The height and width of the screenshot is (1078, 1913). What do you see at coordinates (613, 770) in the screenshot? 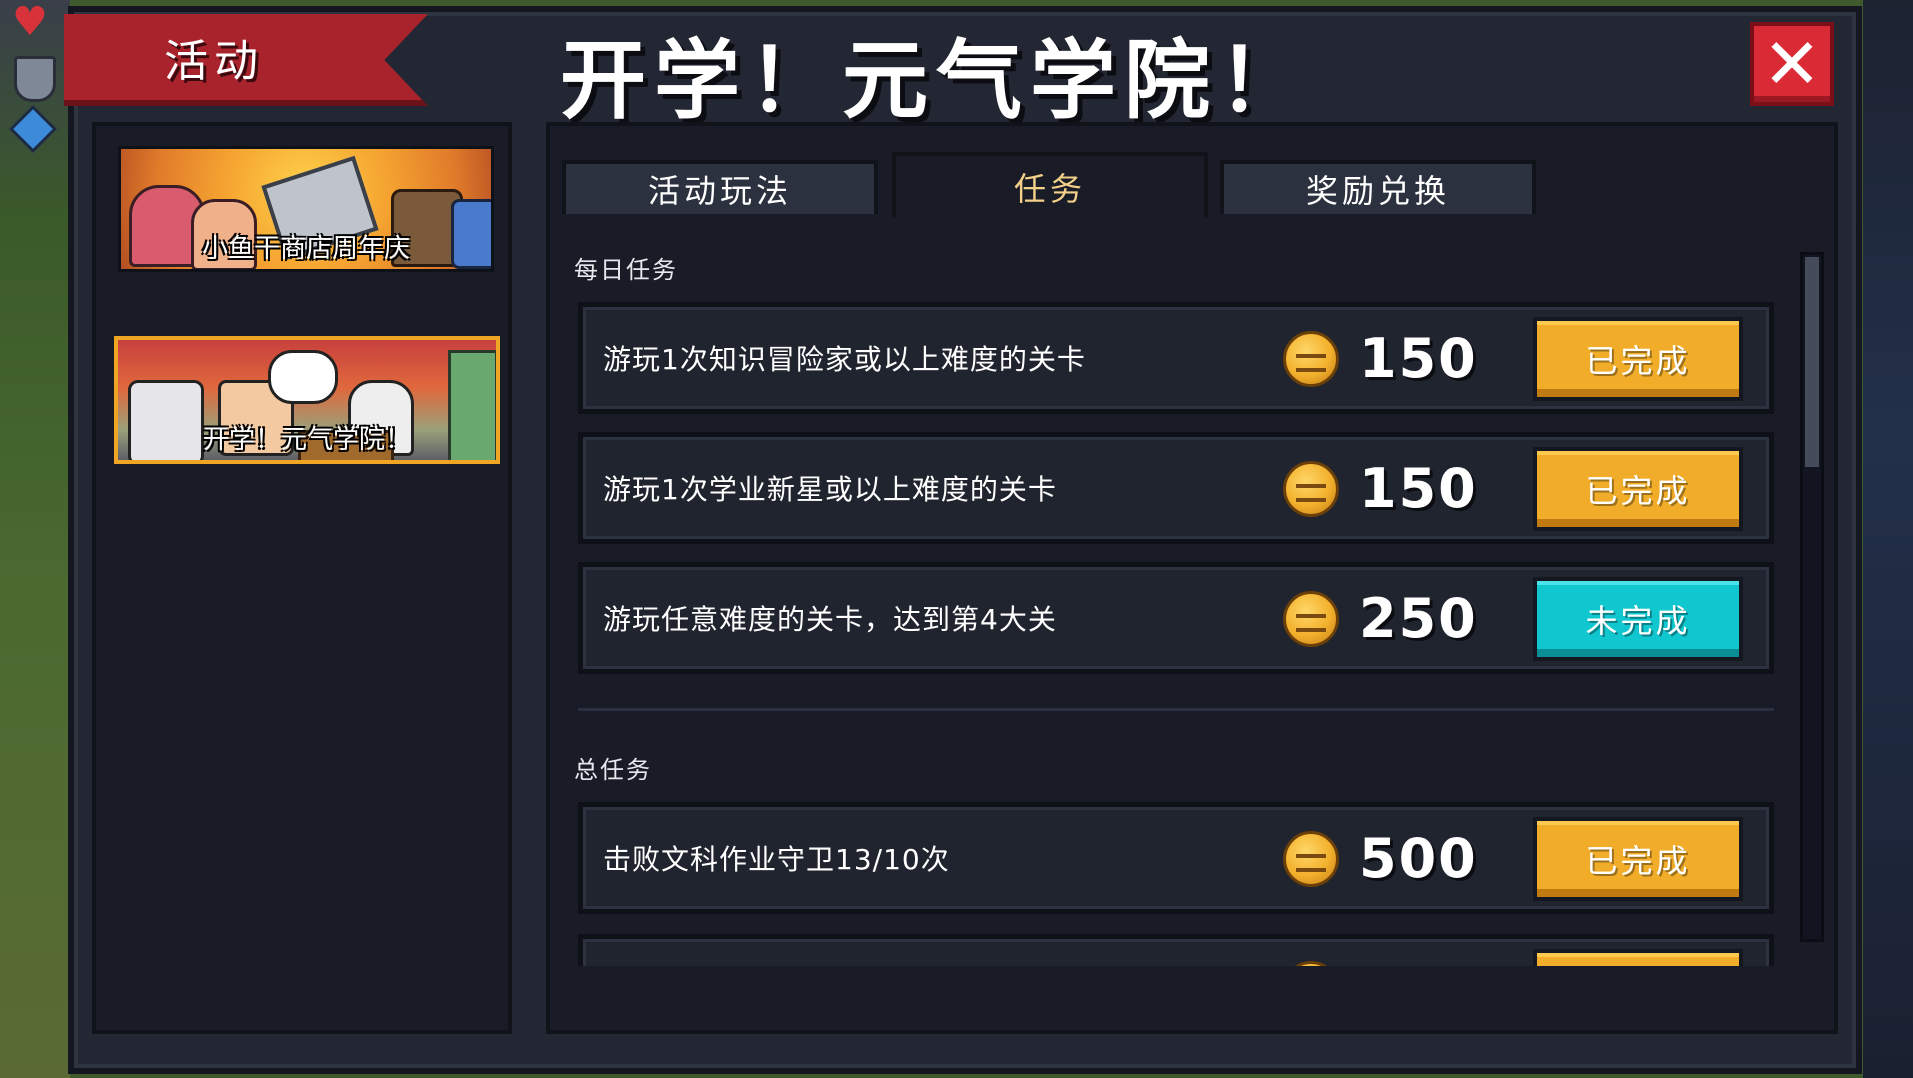
I see `total-section-title: 总任务` at bounding box center [613, 770].